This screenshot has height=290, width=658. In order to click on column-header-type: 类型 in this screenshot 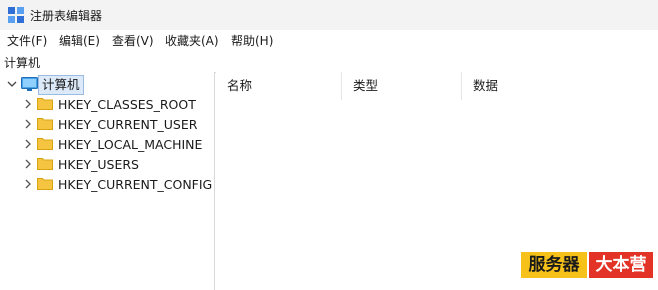, I will do `click(402, 86)`.